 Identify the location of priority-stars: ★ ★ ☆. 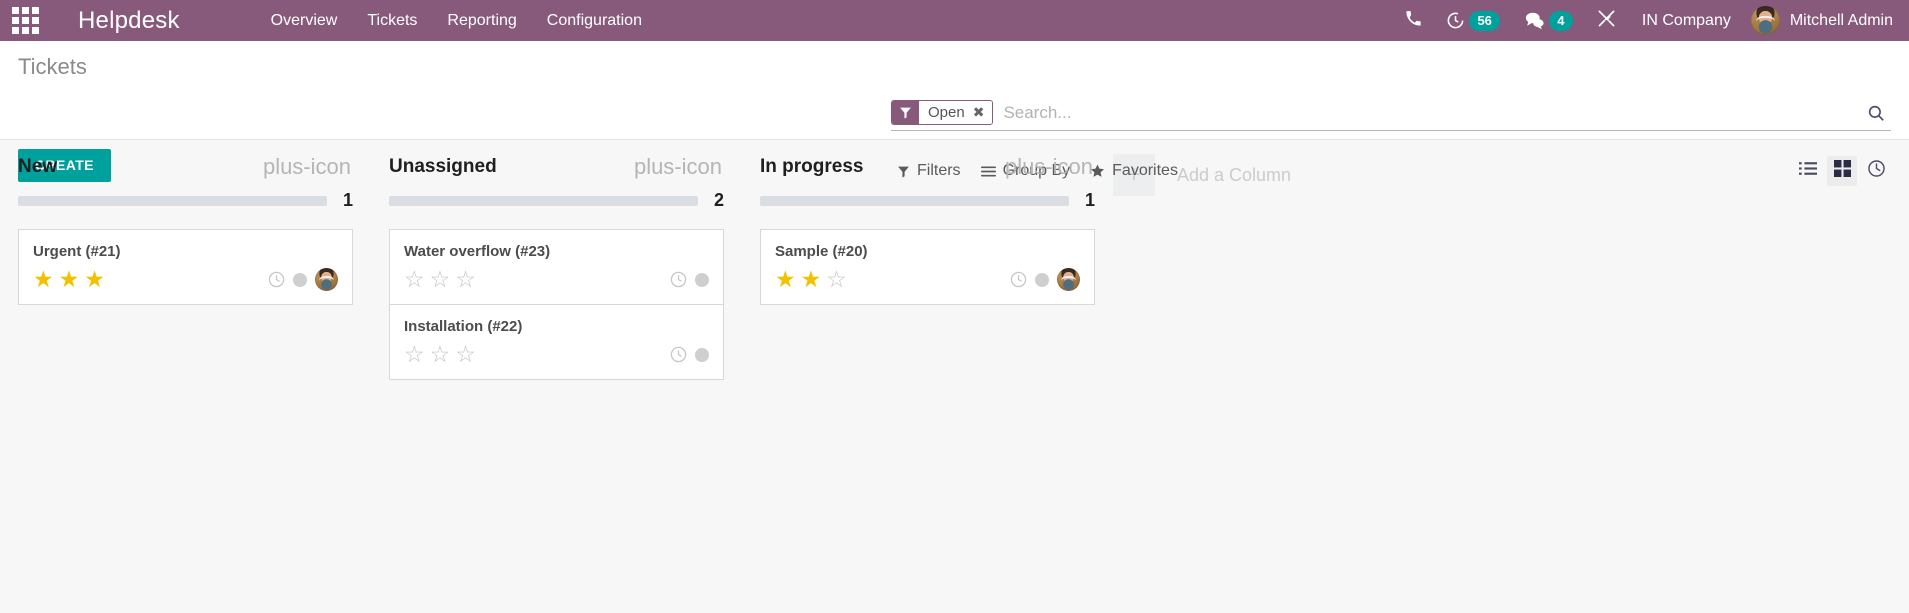
(811, 279).